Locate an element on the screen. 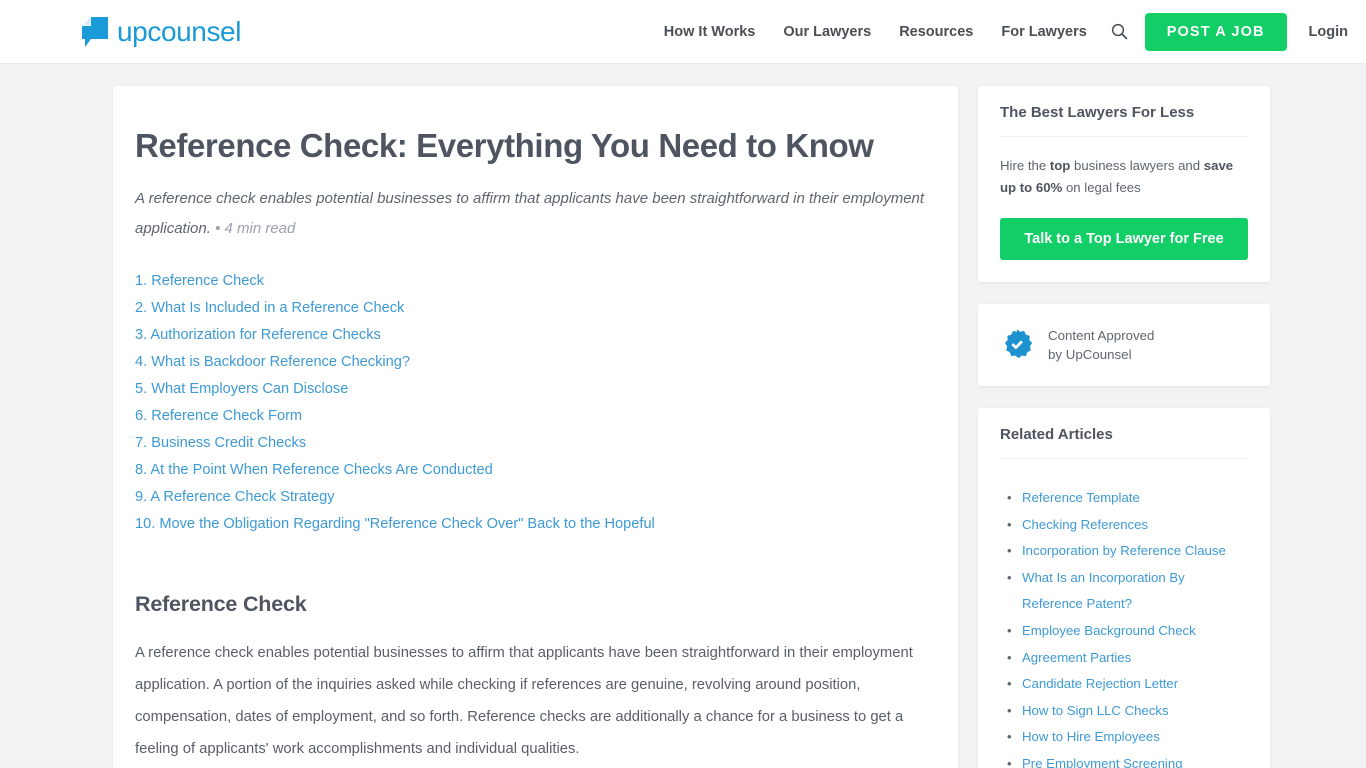  logo-link: upcounsel is located at coordinates (161, 32).